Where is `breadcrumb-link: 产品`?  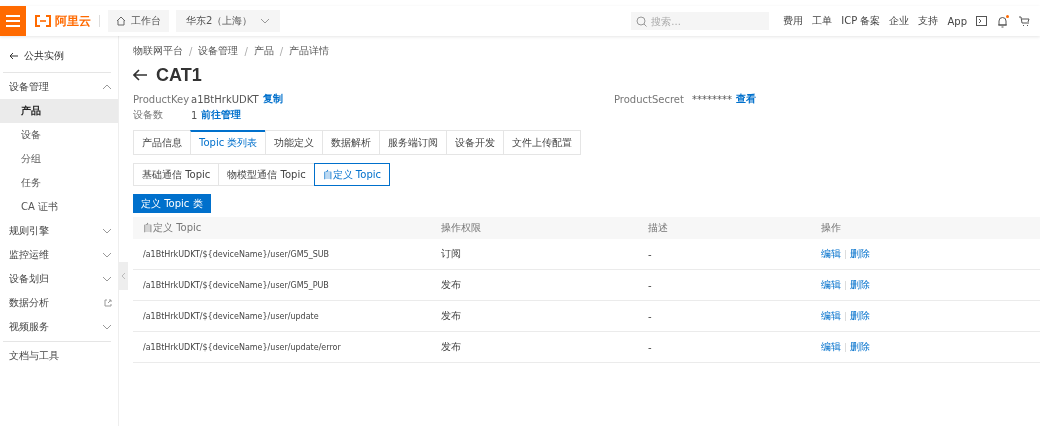
breadcrumb-link: 产品 is located at coordinates (263, 51).